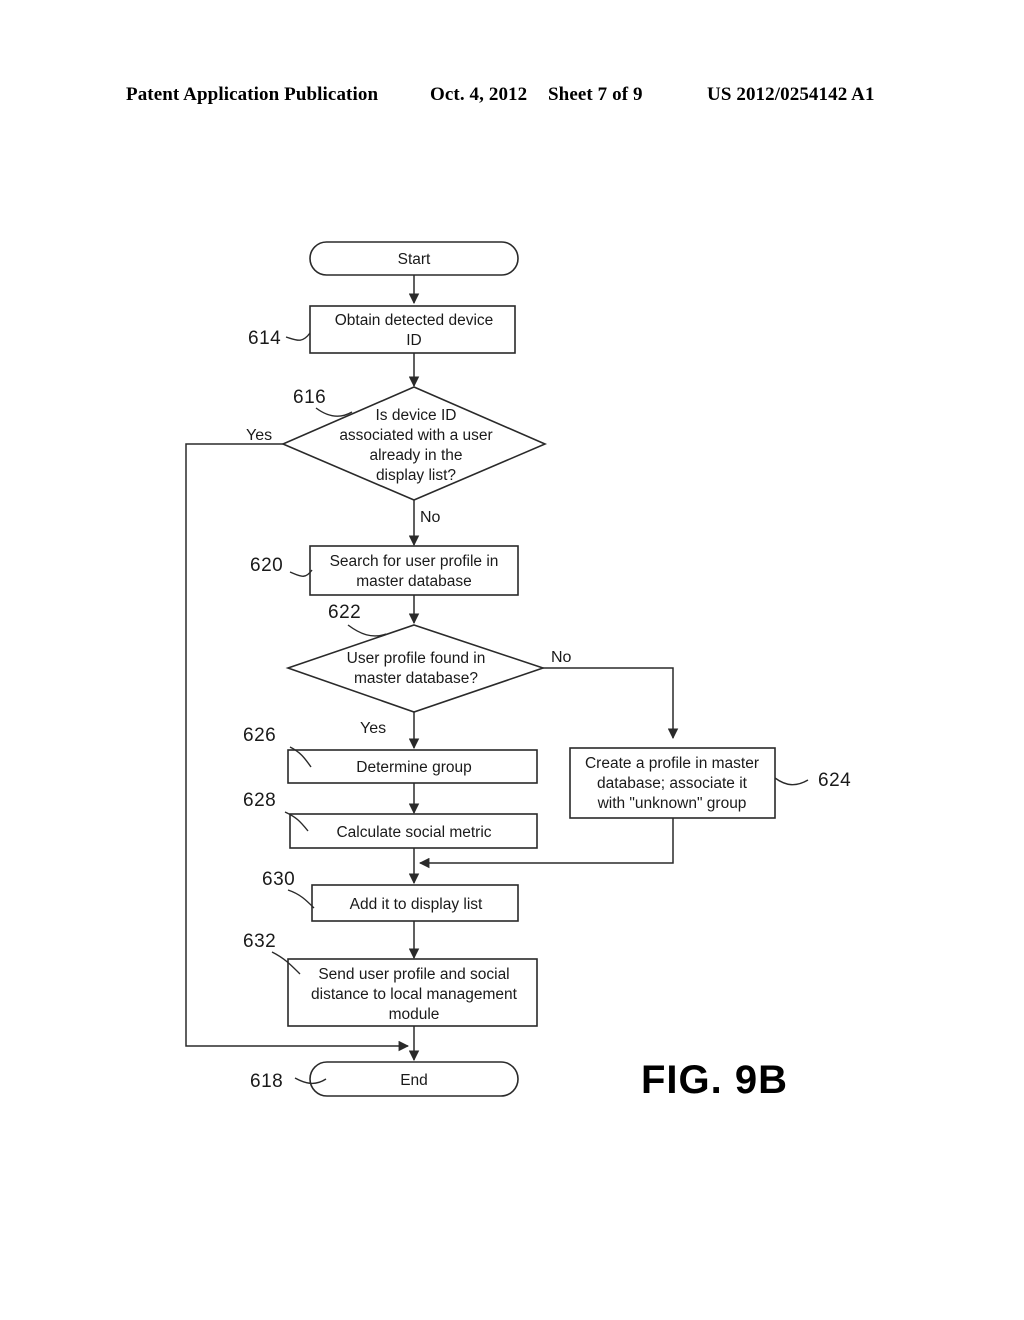 This screenshot has height=1320, width=1024. I want to click on node-632-line3: module, so click(414, 1014).